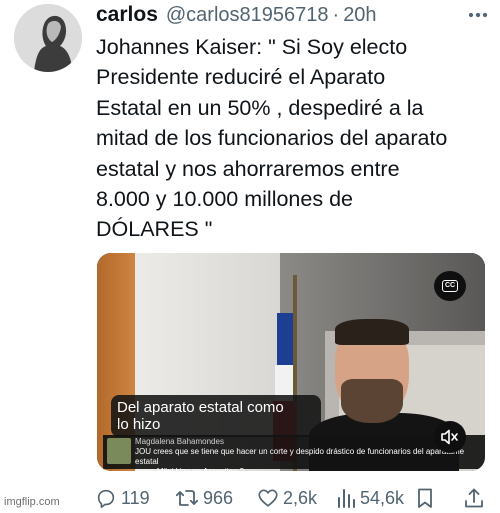 Image resolution: width=500 pixels, height=513 pixels. I want to click on bookmark-button, so click(427, 498).